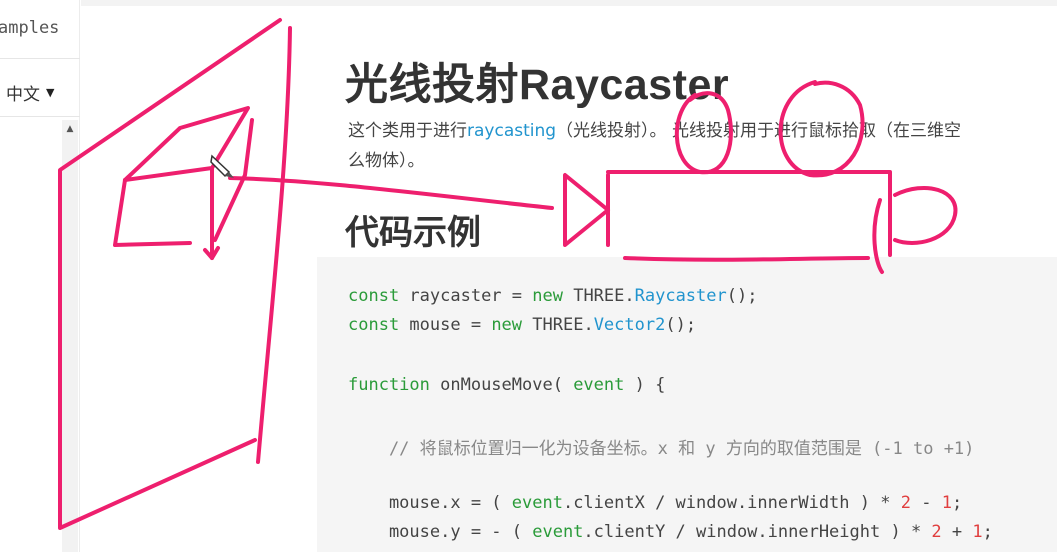  What do you see at coordinates (70, 129) in the screenshot?
I see `scroll-up-arrow-icon: ▲` at bounding box center [70, 129].